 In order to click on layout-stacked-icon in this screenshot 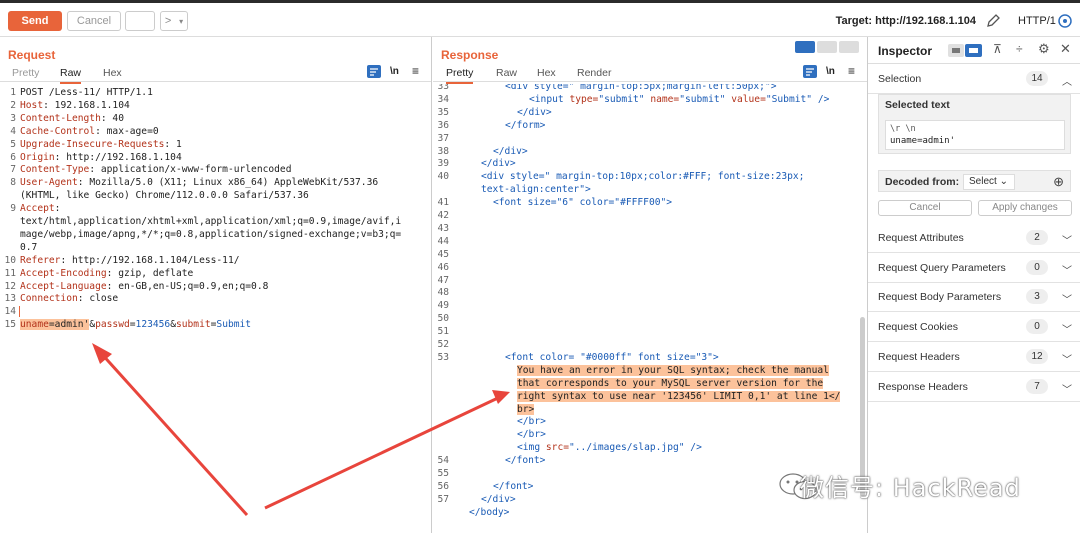, I will do `click(827, 47)`.